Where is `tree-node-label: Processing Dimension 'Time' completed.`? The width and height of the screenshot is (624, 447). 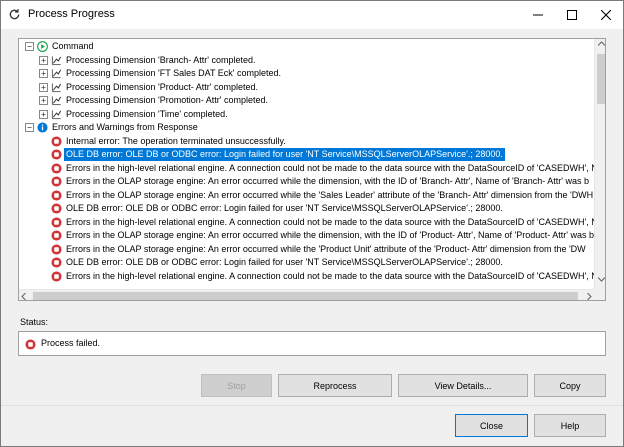
tree-node-label: Processing Dimension 'Time' completed. is located at coordinates (147, 113).